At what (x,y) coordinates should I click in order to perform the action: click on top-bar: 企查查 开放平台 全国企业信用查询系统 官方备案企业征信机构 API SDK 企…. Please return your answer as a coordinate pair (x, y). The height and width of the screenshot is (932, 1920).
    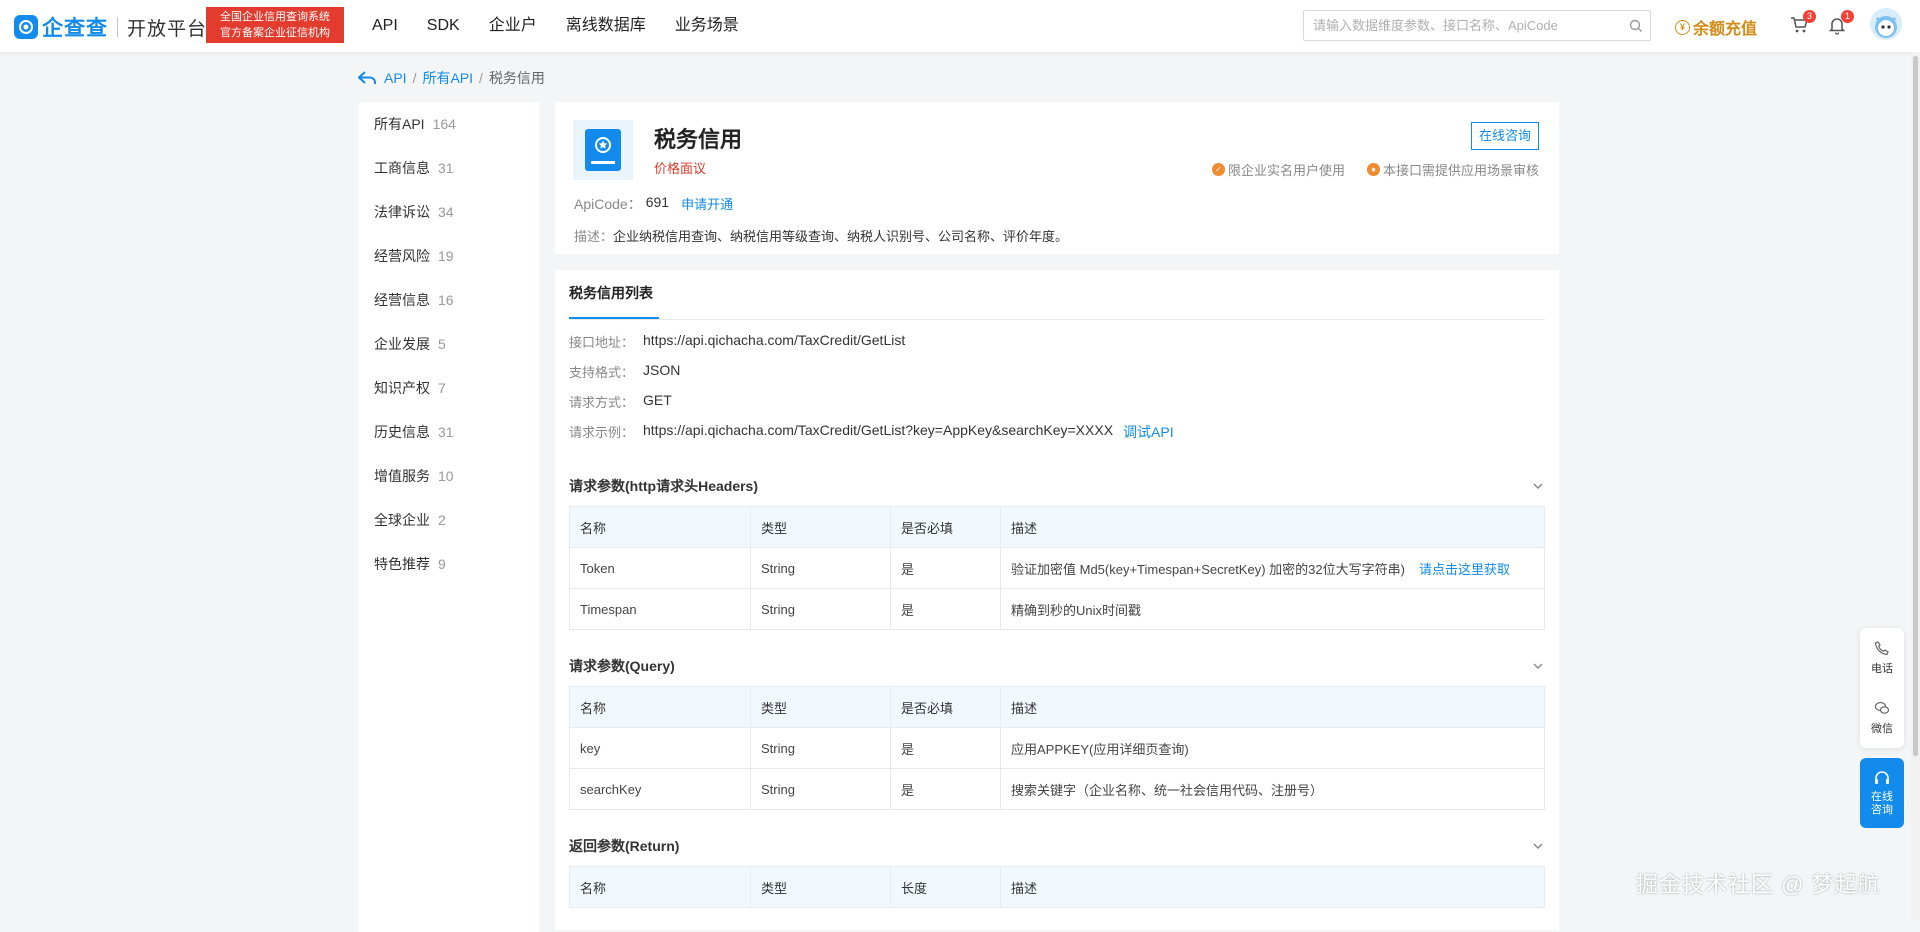
    Looking at the image, I should click on (960, 26).